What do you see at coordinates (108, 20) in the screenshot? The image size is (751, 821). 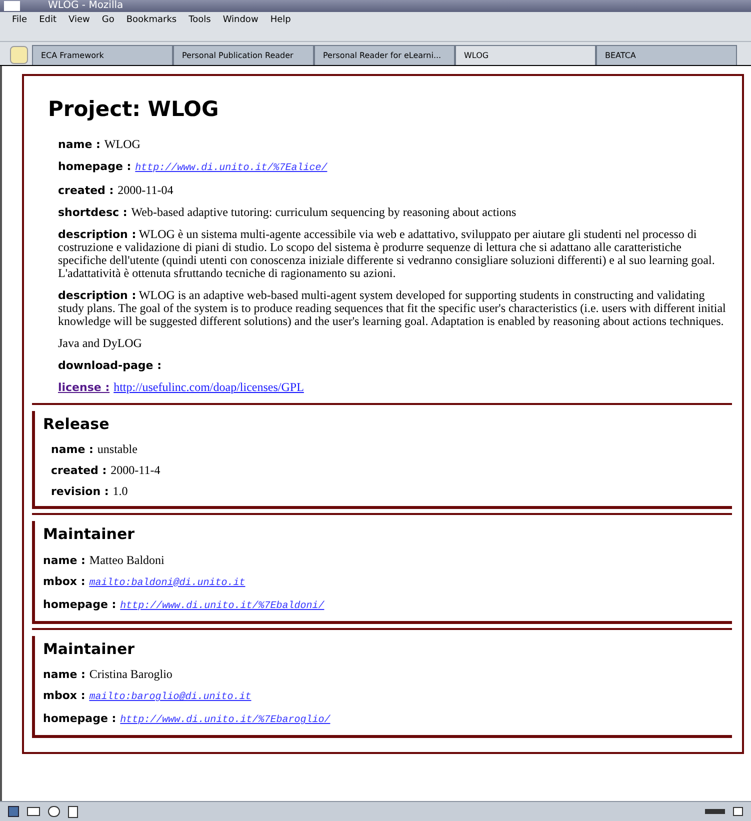 I see `menu-item: Go` at bounding box center [108, 20].